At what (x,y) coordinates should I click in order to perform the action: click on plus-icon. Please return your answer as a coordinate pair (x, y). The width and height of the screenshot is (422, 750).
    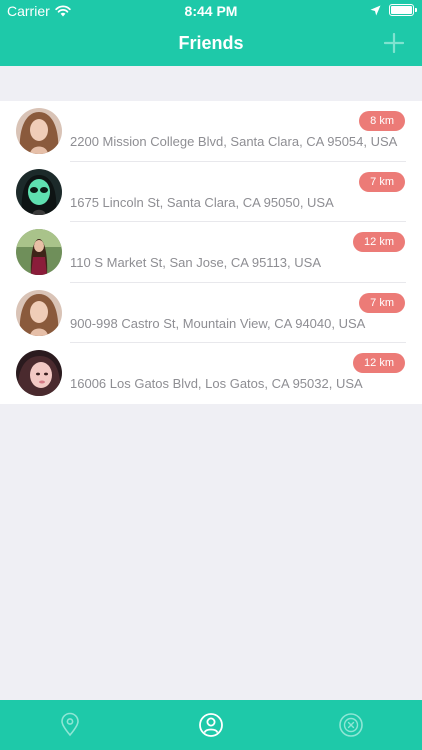
    Looking at the image, I should click on (394, 43).